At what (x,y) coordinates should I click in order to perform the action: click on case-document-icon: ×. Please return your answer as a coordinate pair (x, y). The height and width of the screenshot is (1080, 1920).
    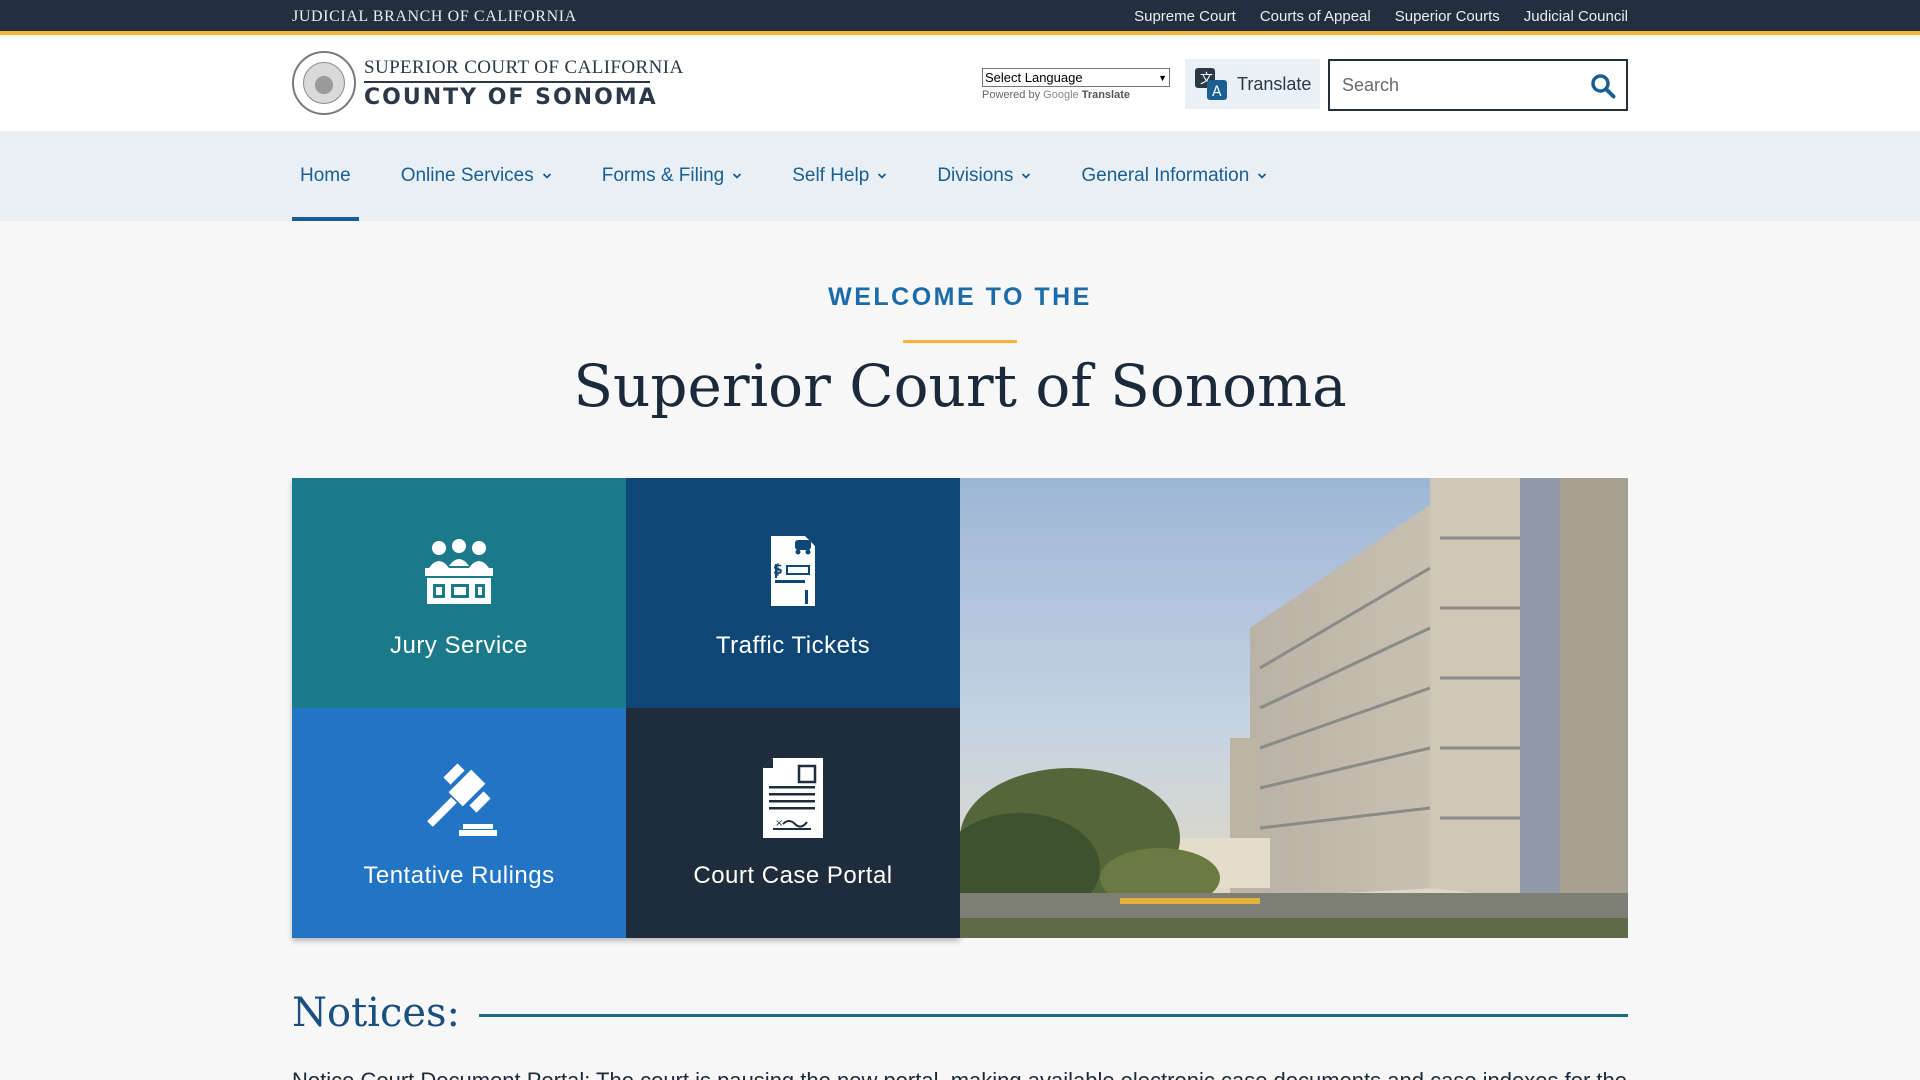
    Looking at the image, I should click on (793, 798).